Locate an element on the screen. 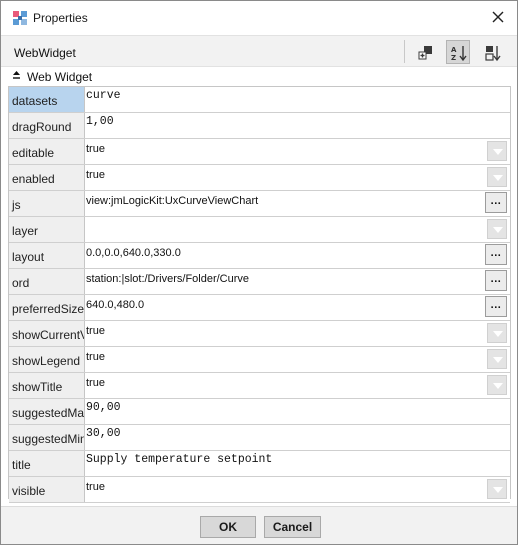 Image resolution: width=518 pixels, height=545 pixels. property-value: 1,00 is located at coordinates (100, 121).